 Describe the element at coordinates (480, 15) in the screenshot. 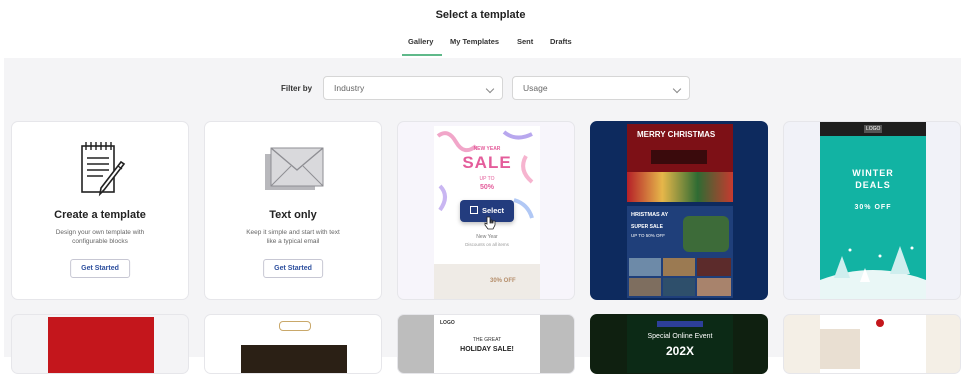

I see `page-title: Select a template` at that location.